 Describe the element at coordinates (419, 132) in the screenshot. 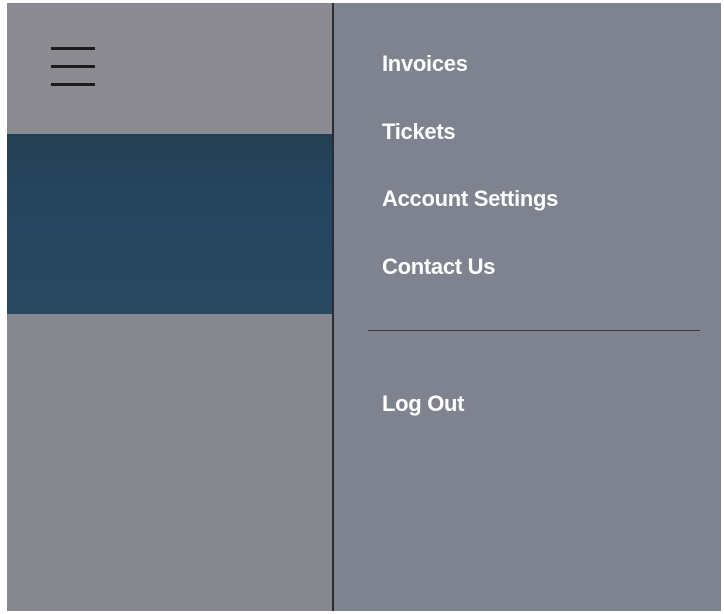

I see `nav-item-tickets: Tickets` at that location.